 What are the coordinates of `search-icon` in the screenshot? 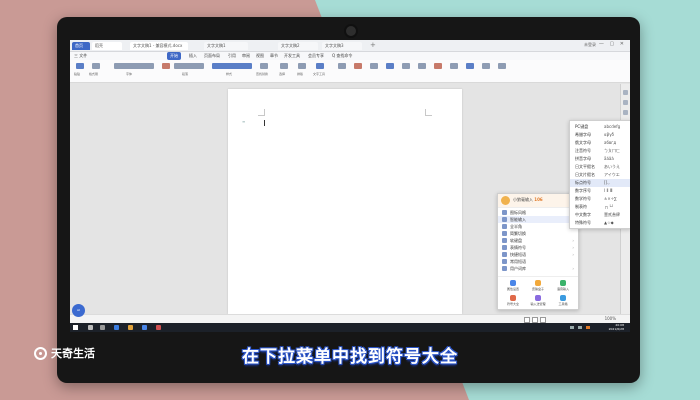 It's located at (90, 327).